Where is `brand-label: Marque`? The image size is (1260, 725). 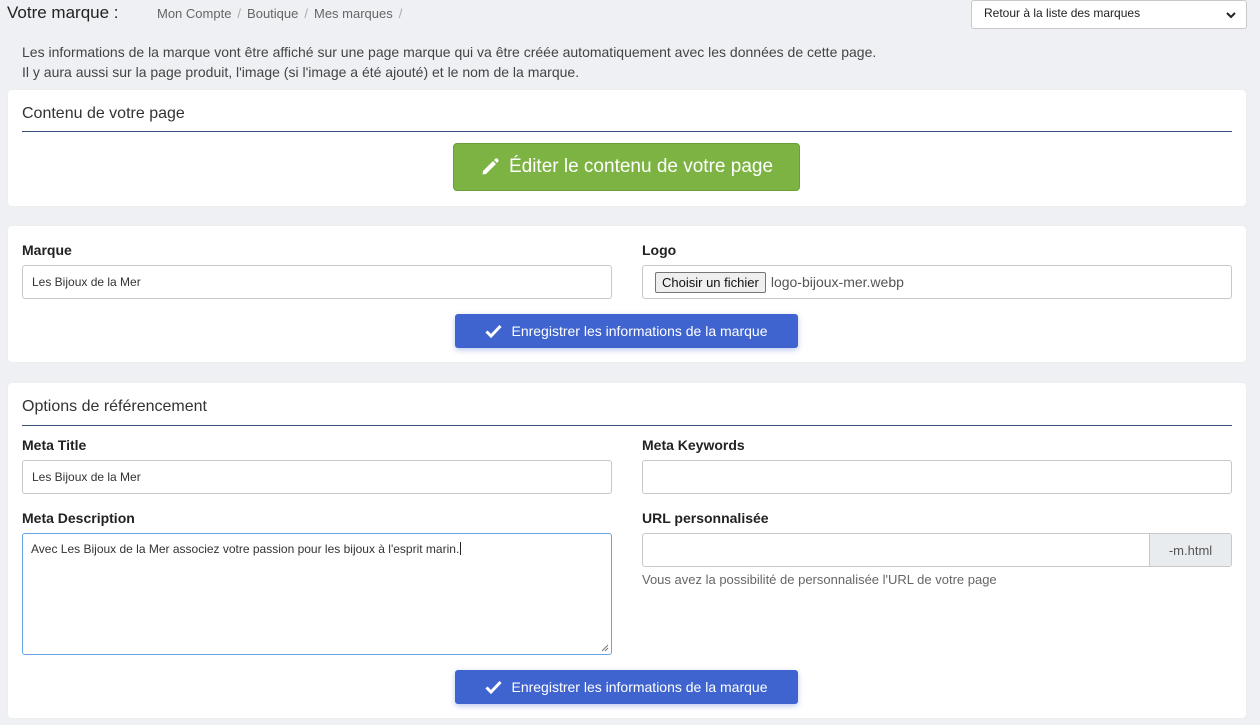
brand-label: Marque is located at coordinates (47, 250).